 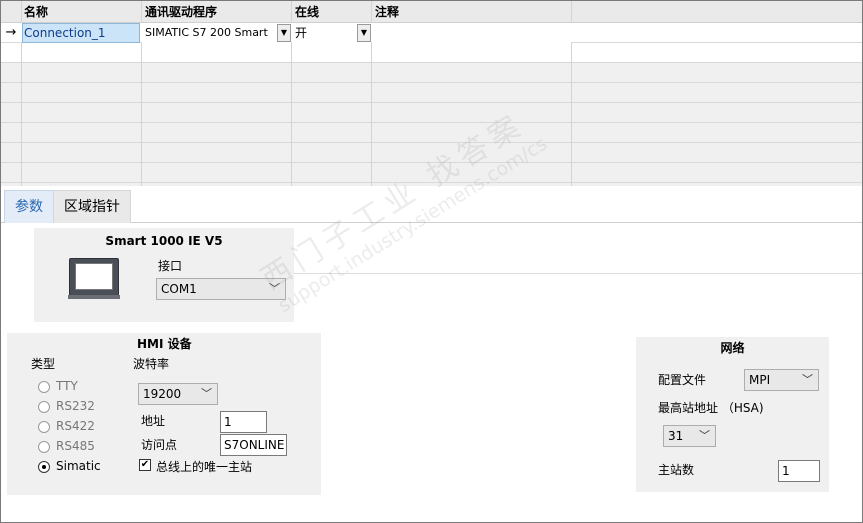 I want to click on hsa-value: 31, so click(x=676, y=436).